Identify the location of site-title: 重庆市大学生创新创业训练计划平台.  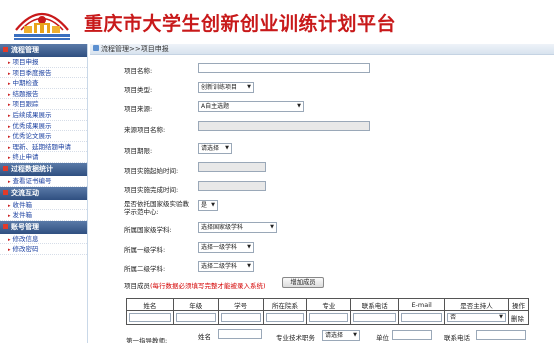
(240, 24).